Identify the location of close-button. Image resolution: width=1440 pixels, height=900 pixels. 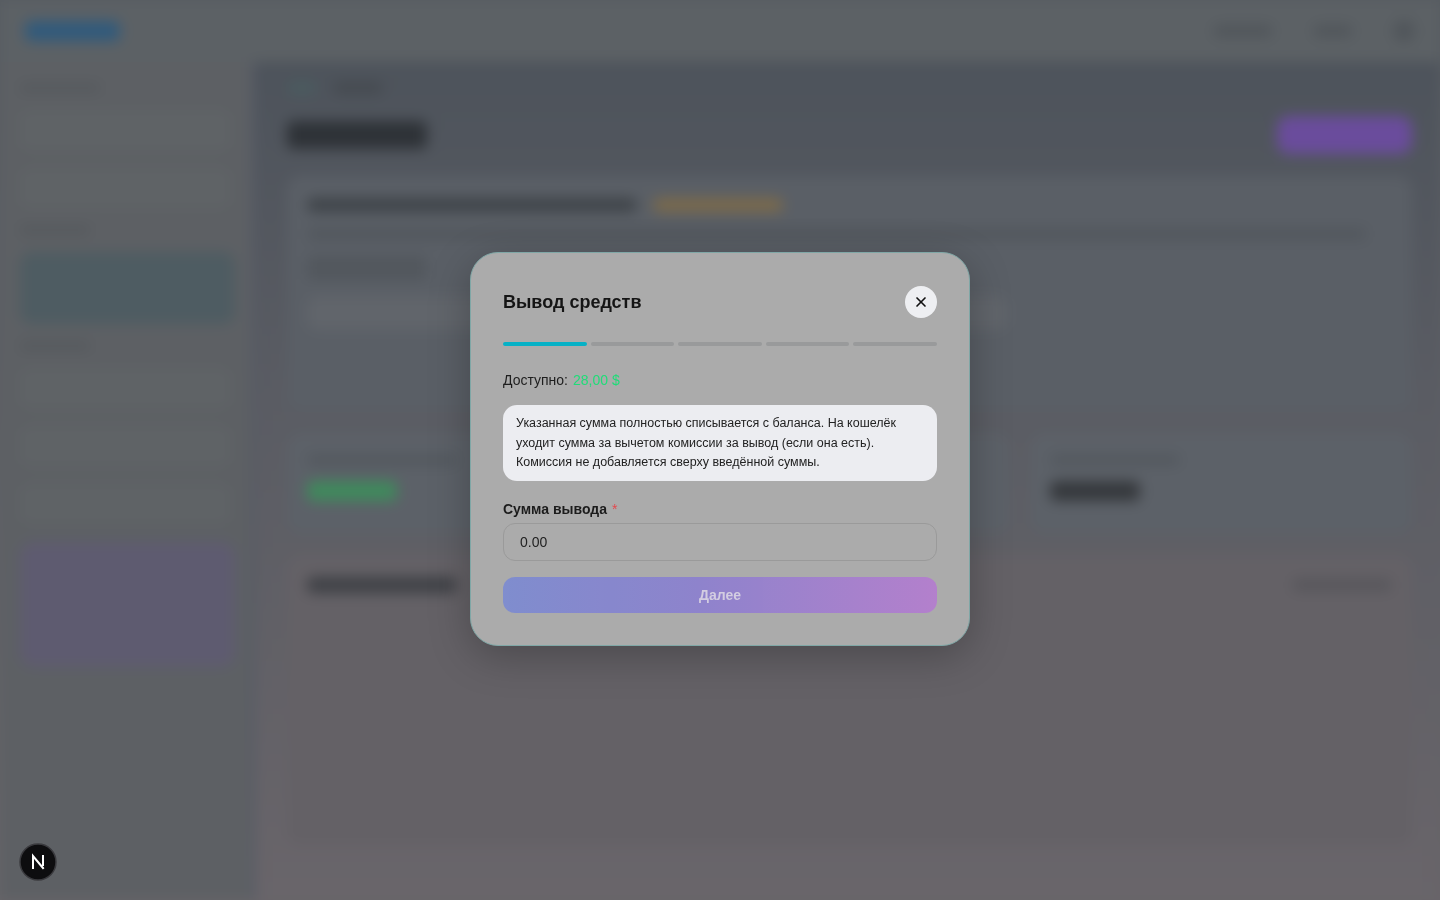
(921, 302).